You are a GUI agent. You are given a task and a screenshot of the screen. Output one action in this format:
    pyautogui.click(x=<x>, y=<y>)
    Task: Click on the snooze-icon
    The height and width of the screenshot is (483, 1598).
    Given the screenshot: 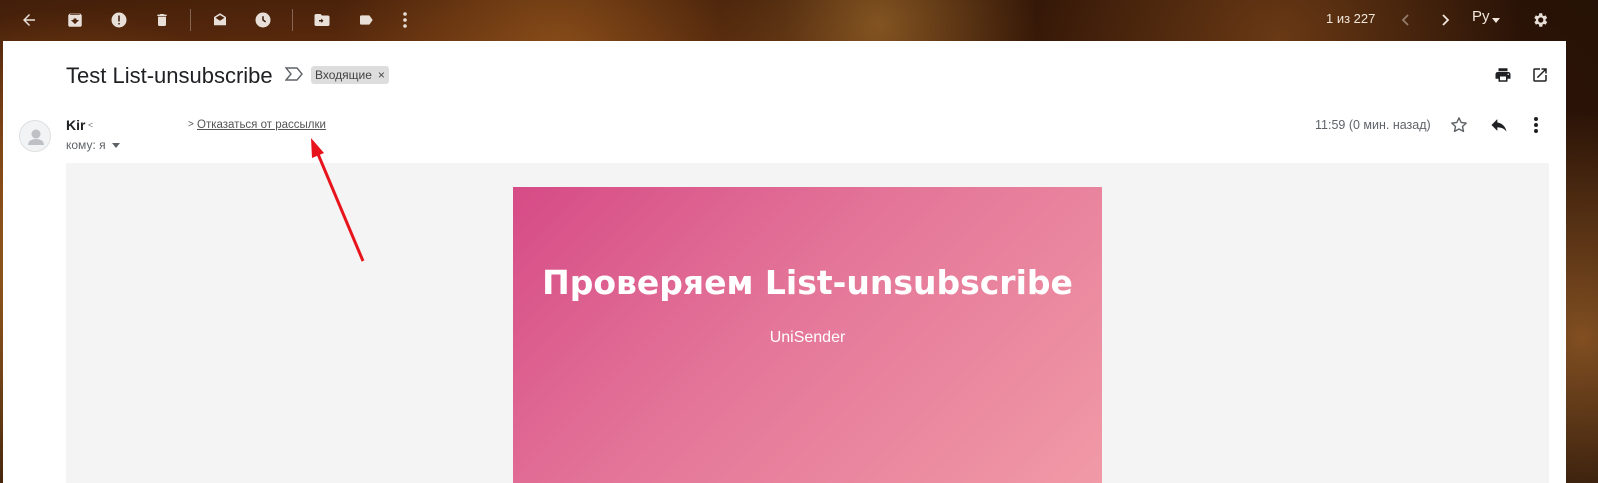 What is the action you would take?
    pyautogui.click(x=263, y=20)
    